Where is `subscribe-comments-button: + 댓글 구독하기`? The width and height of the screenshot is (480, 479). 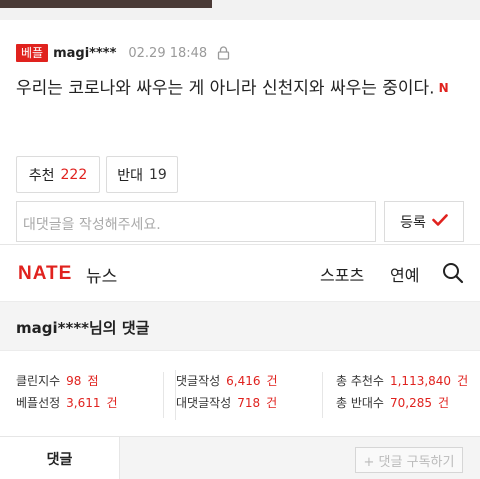 subscribe-comments-button: + 댓글 구독하기 is located at coordinates (409, 460).